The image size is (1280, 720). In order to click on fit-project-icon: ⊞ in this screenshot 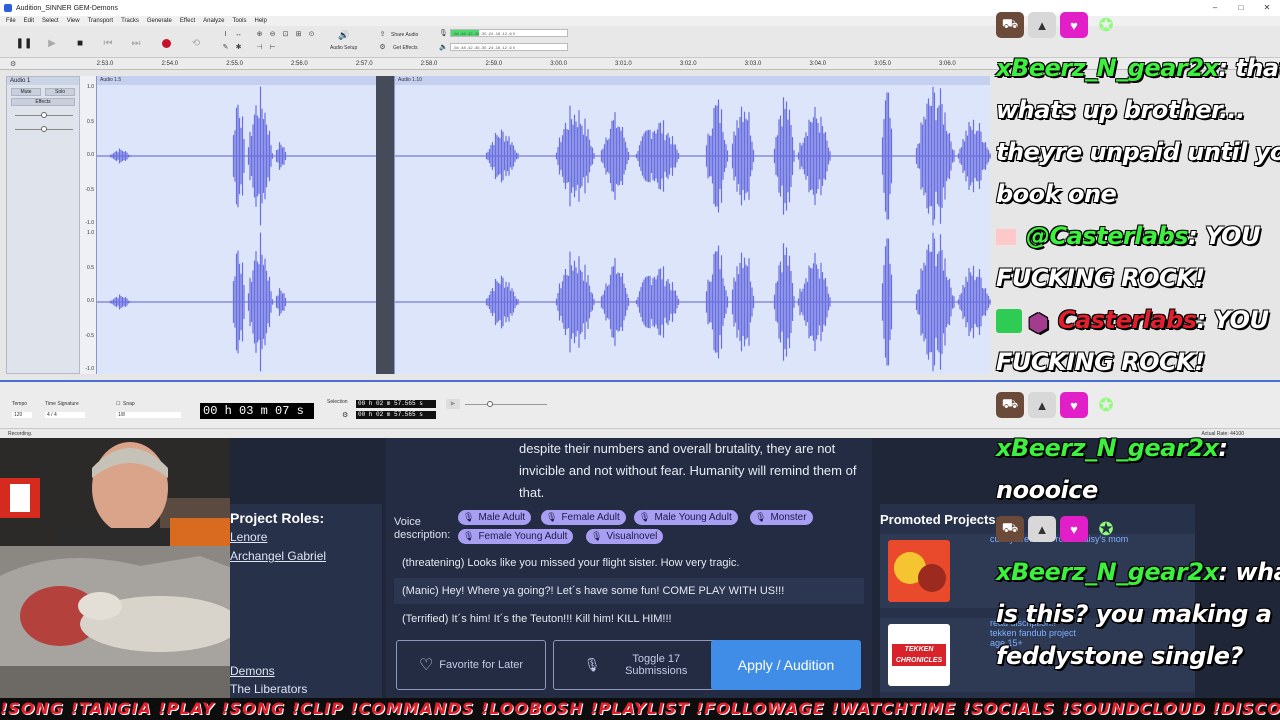, I will do `click(298, 34)`.